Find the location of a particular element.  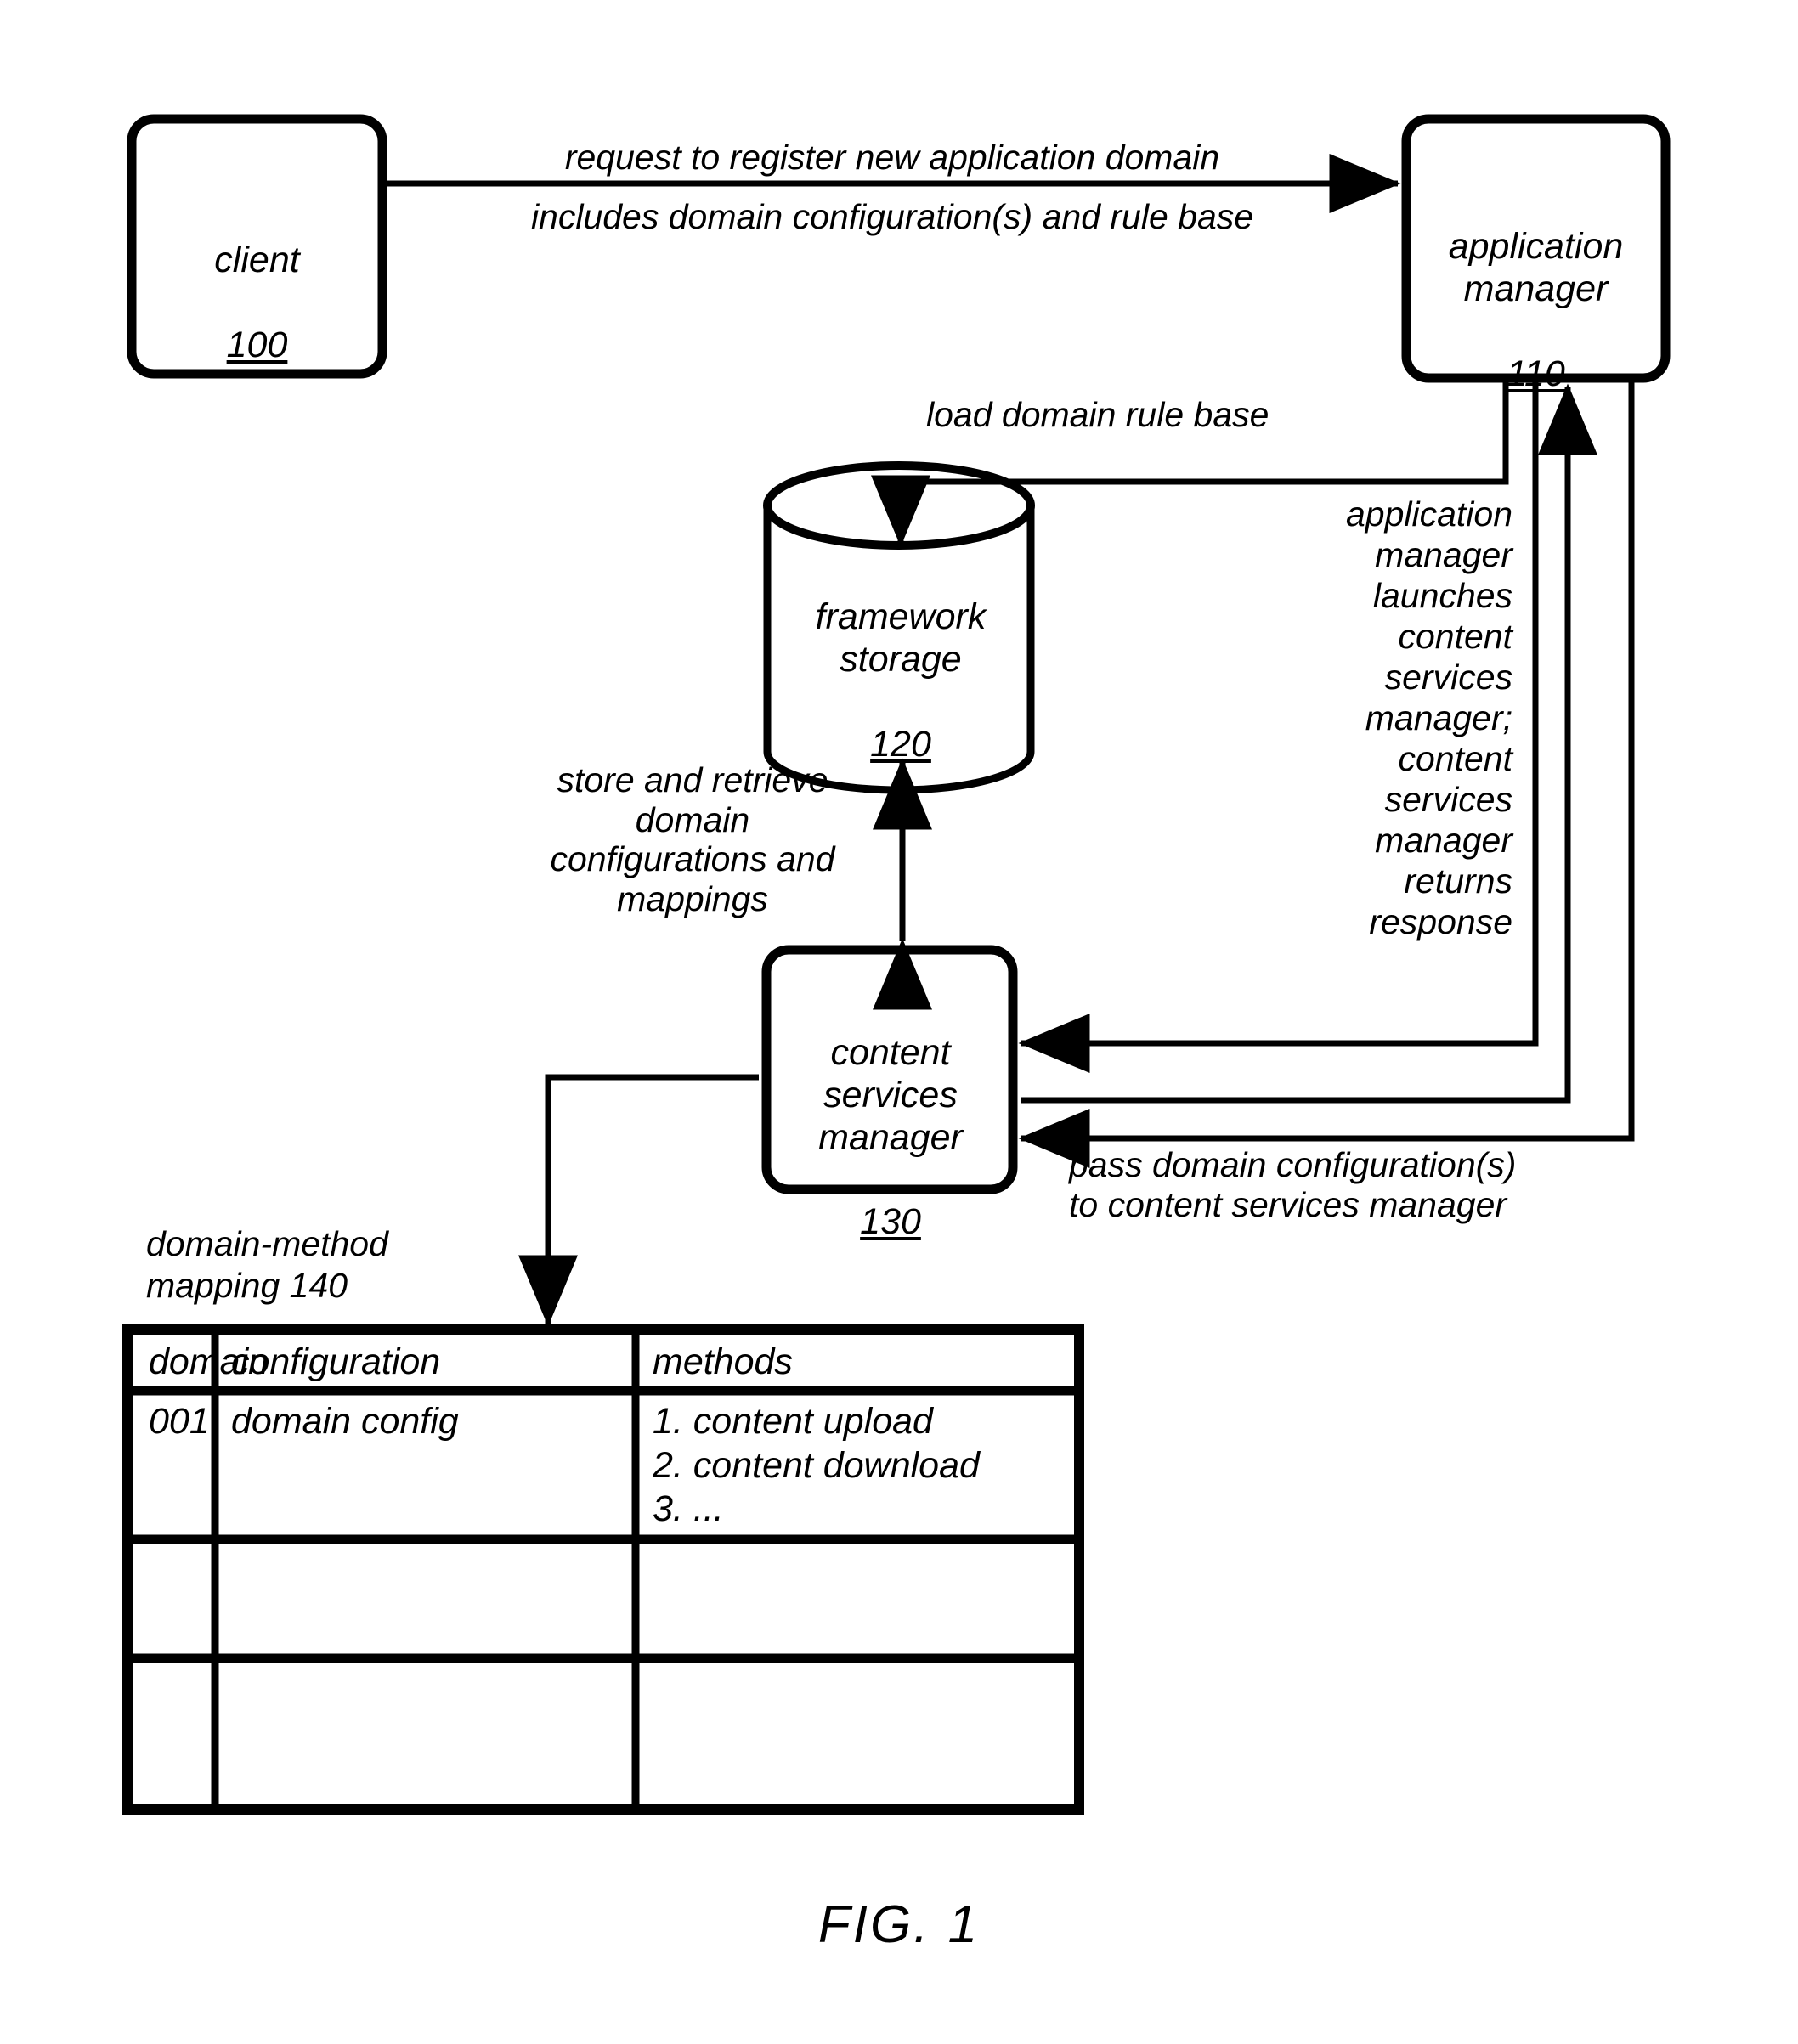

table-cell-configuration: domain config is located at coordinates (345, 1421).